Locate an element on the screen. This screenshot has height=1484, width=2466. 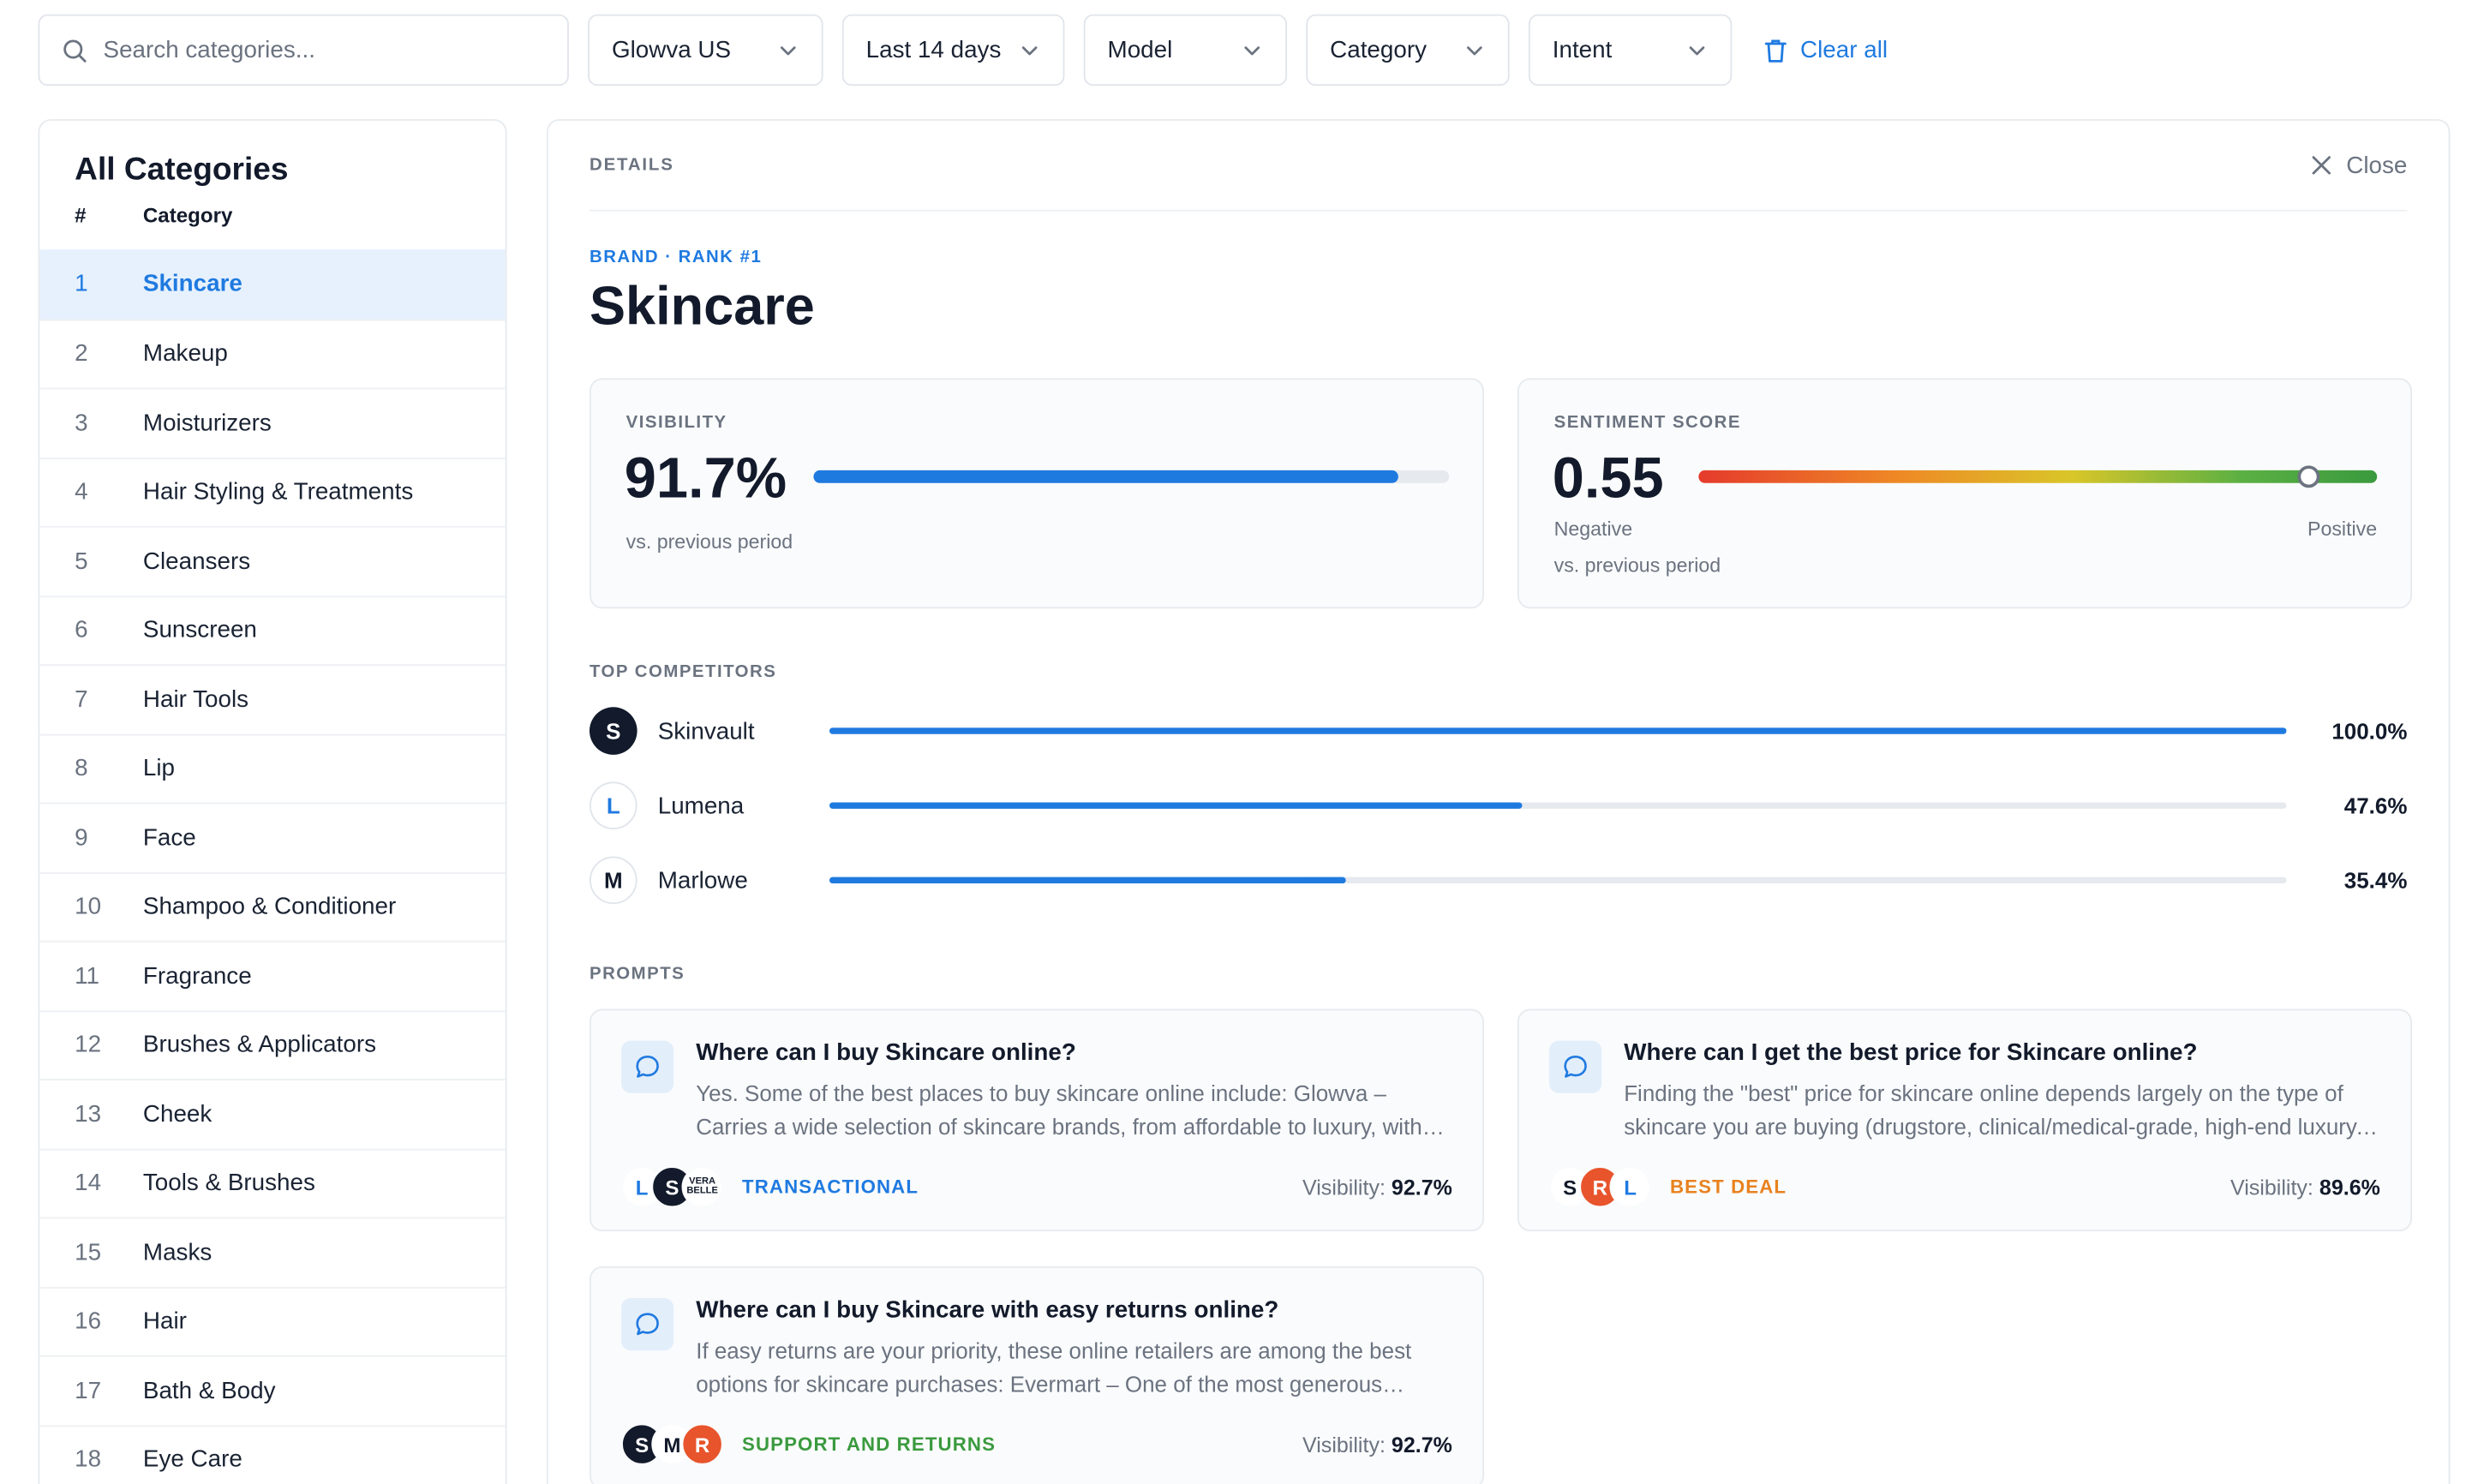
sidebar-item-label: Hair Tools is located at coordinates (196, 699).